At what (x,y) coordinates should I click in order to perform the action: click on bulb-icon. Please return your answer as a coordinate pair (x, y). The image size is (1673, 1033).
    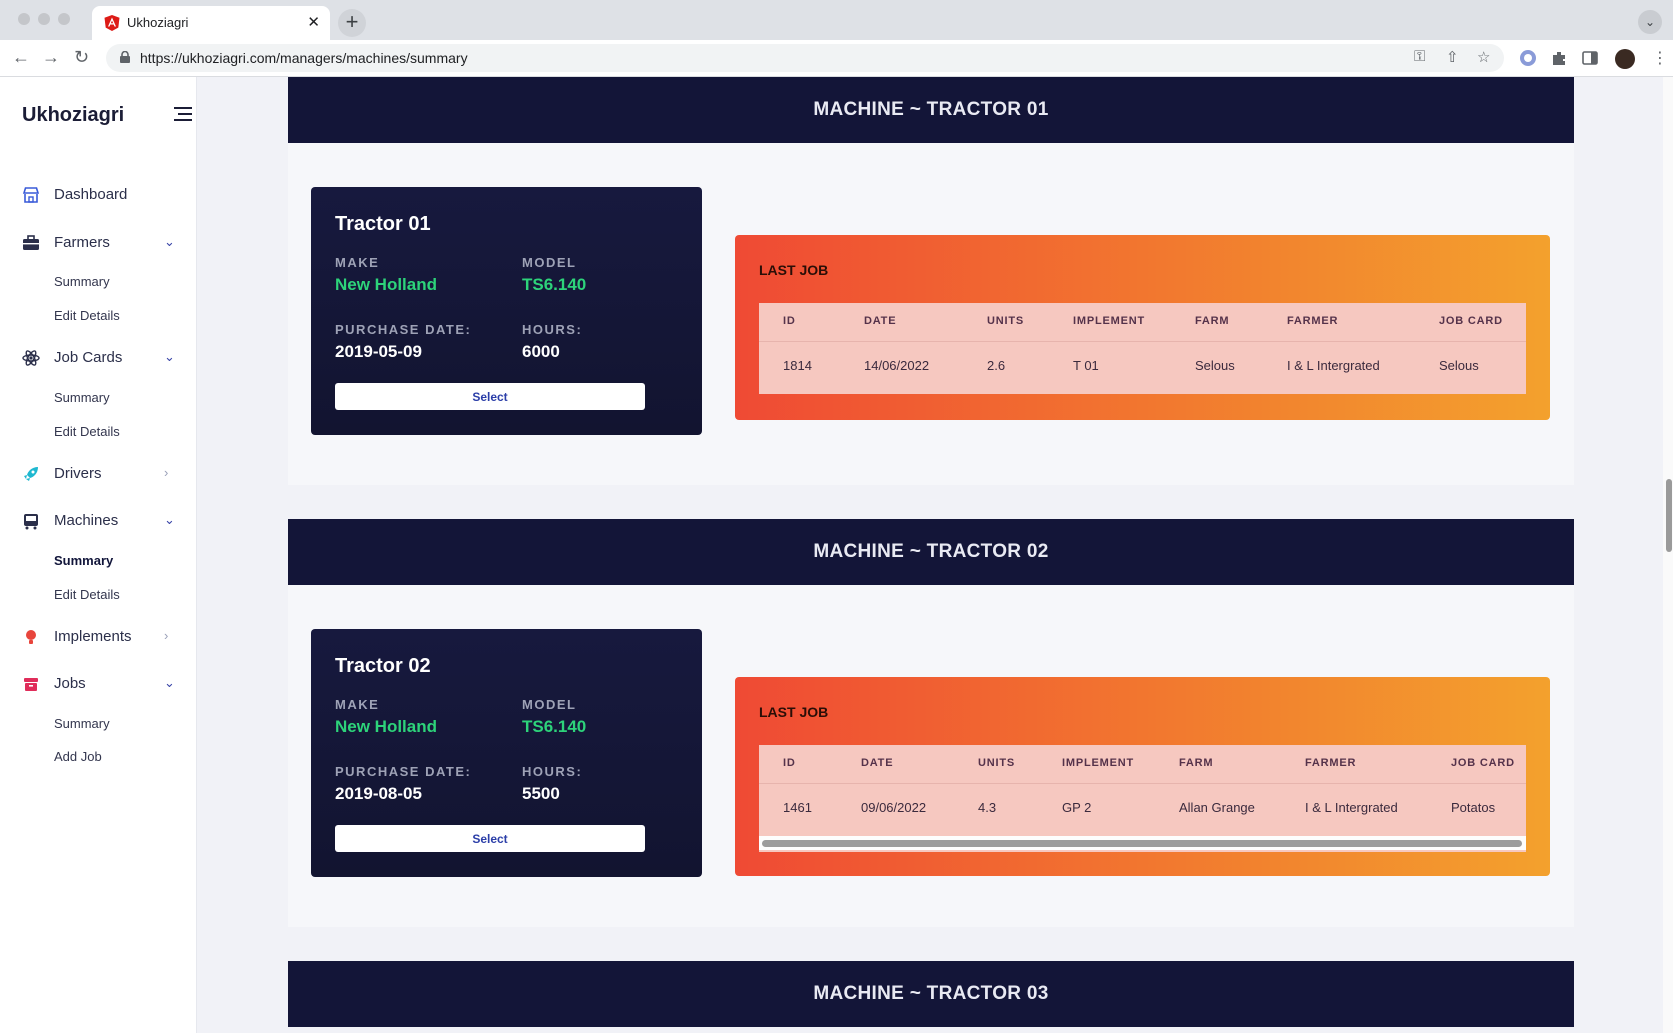
    Looking at the image, I should click on (31, 637).